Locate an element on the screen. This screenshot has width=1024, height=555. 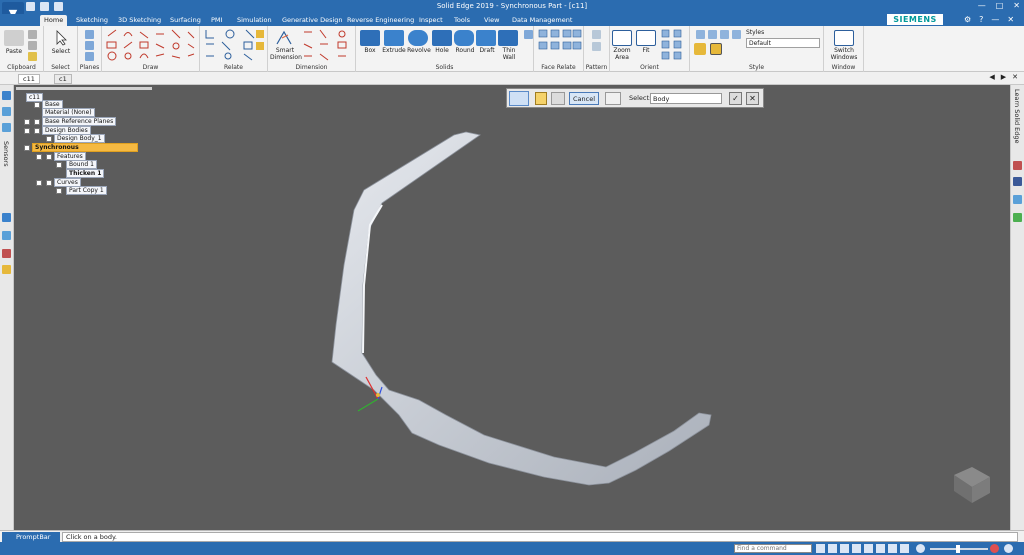
minimize-icon: — is located at coordinates (982, 5).